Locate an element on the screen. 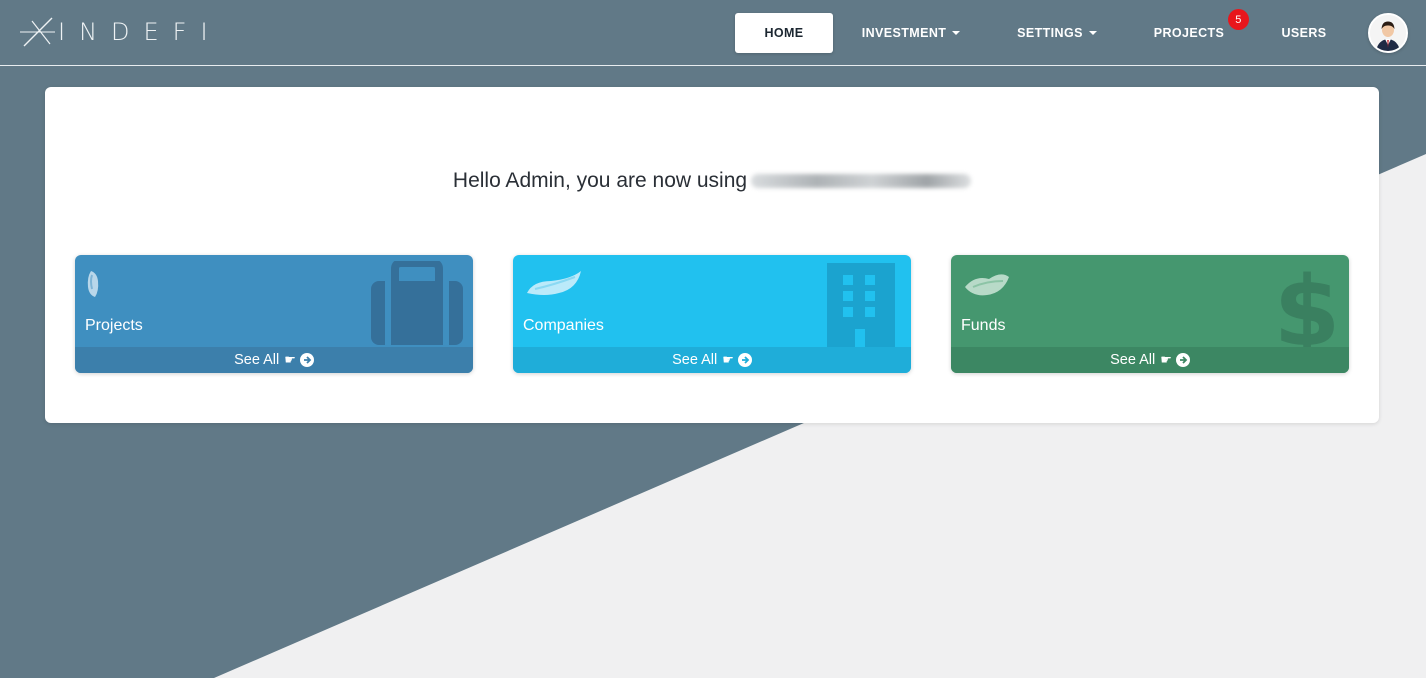  funds-see-all-label: See All is located at coordinates (1133, 360).